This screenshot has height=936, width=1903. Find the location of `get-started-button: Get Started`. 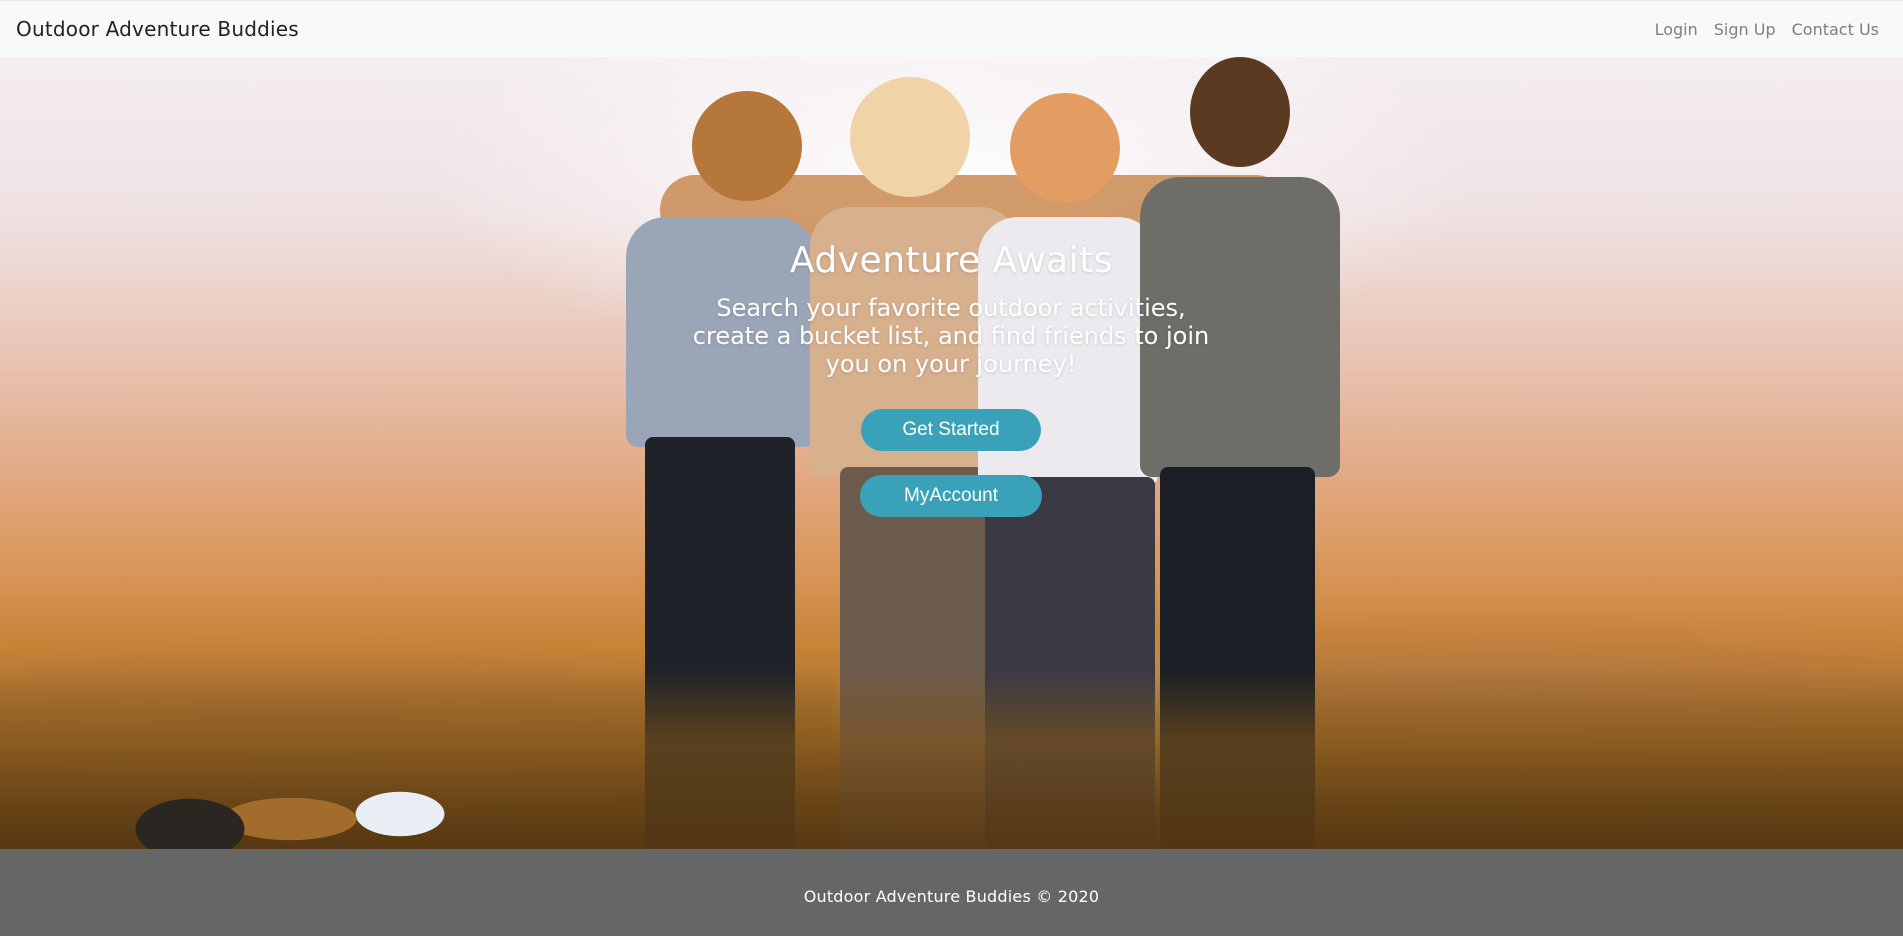

get-started-button: Get Started is located at coordinates (951, 430).